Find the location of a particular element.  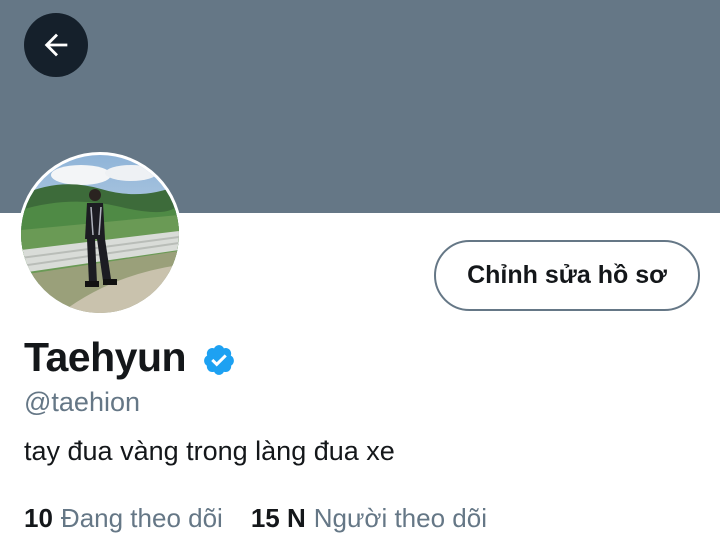

verified-badge-icon is located at coordinates (219, 359).